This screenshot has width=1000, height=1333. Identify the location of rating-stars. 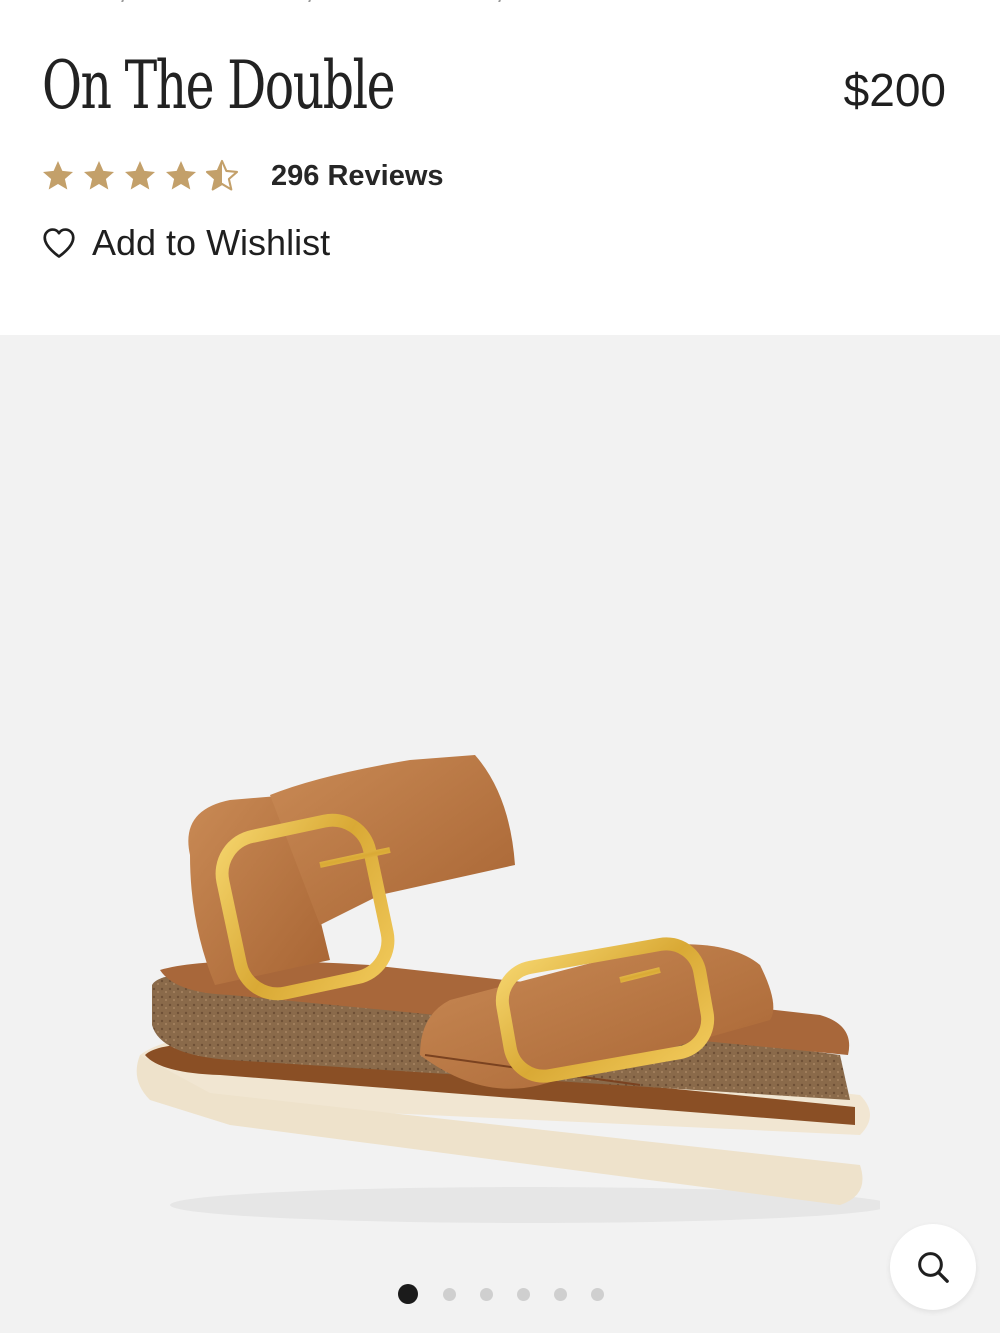
(140, 176).